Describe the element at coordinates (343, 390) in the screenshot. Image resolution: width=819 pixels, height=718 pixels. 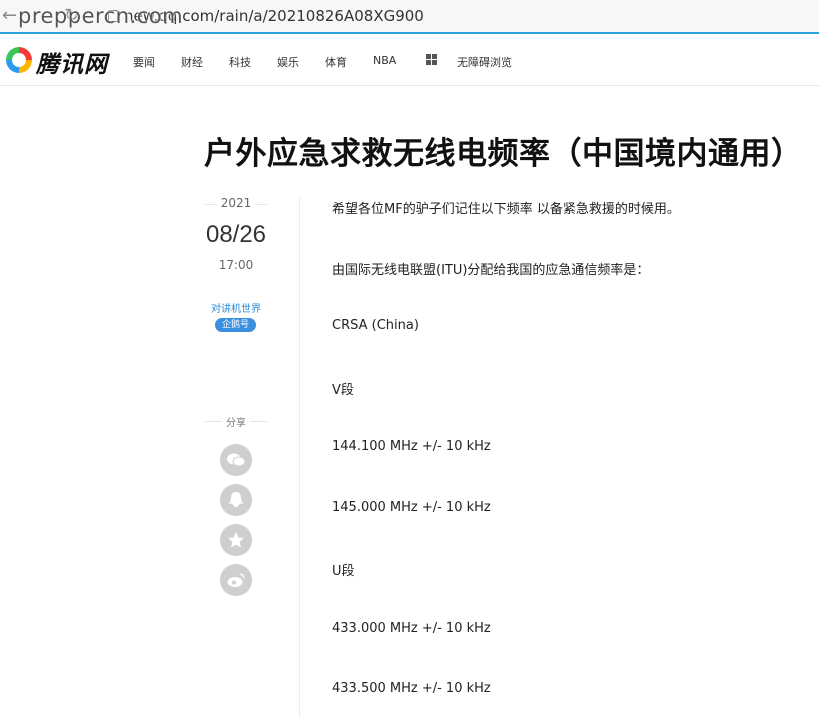
I see `paragraph: V段` at that location.